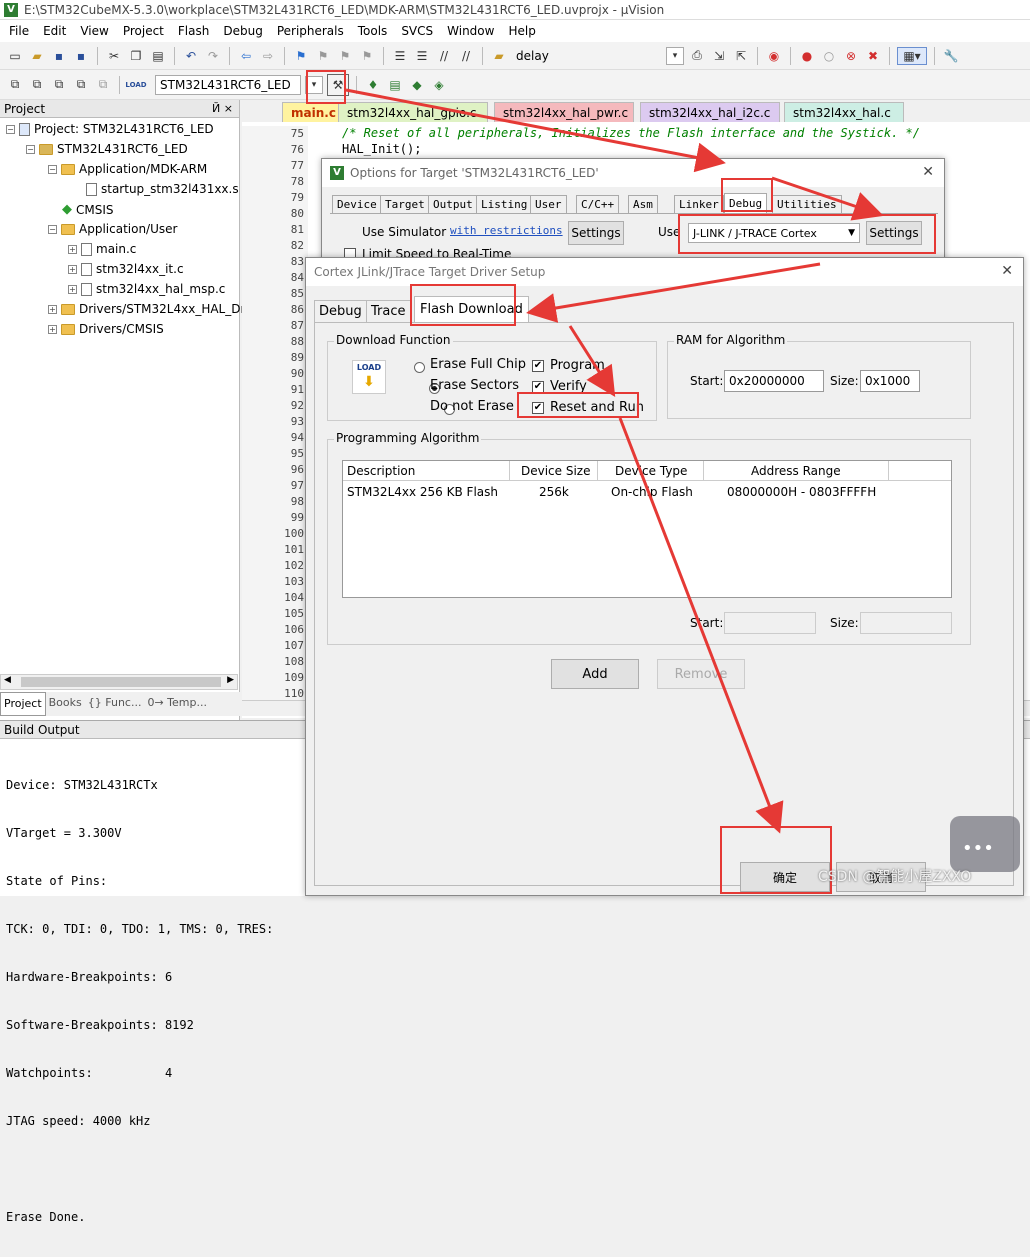 Image resolution: width=1030 pixels, height=1257 pixels. I want to click on build-line: JTAG speed: 4000 kHz, so click(78, 1121).